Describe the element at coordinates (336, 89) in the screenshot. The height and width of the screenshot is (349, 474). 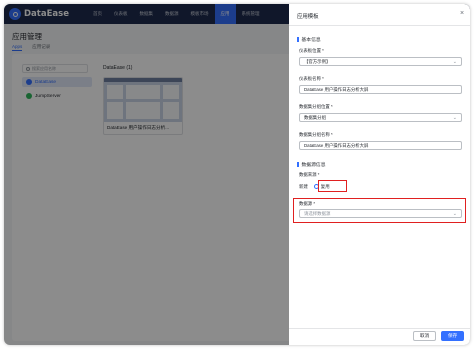
I see `panel-name-value: DataEase 用户操作日志分析大屏` at that location.